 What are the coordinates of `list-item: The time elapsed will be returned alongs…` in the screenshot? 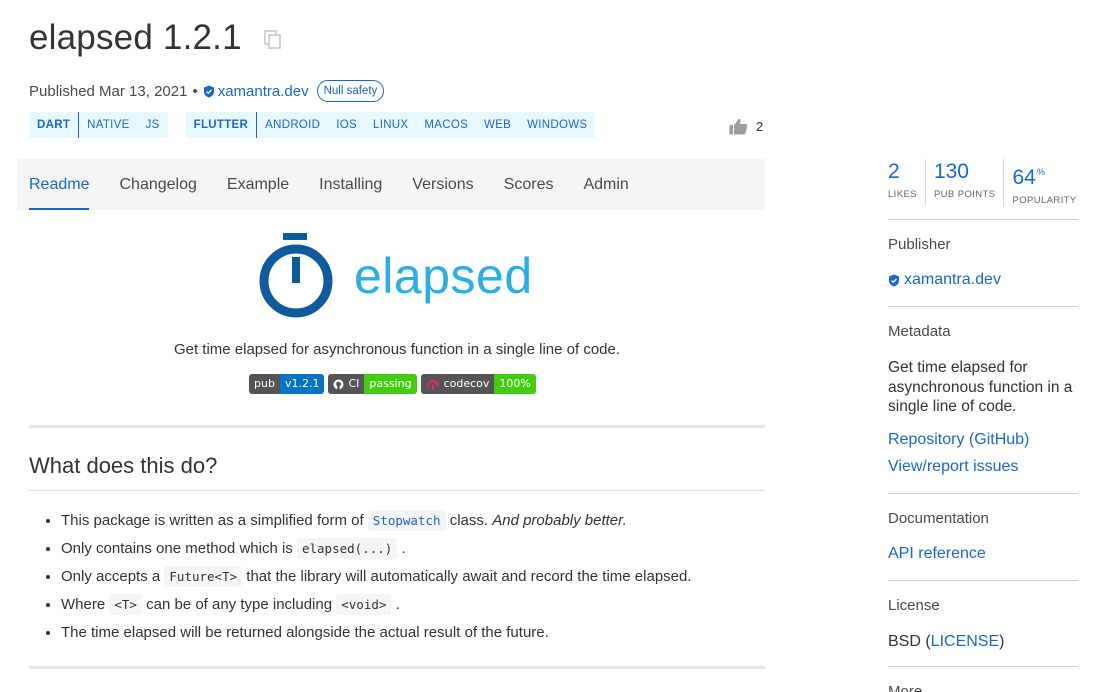 It's located at (412, 633).